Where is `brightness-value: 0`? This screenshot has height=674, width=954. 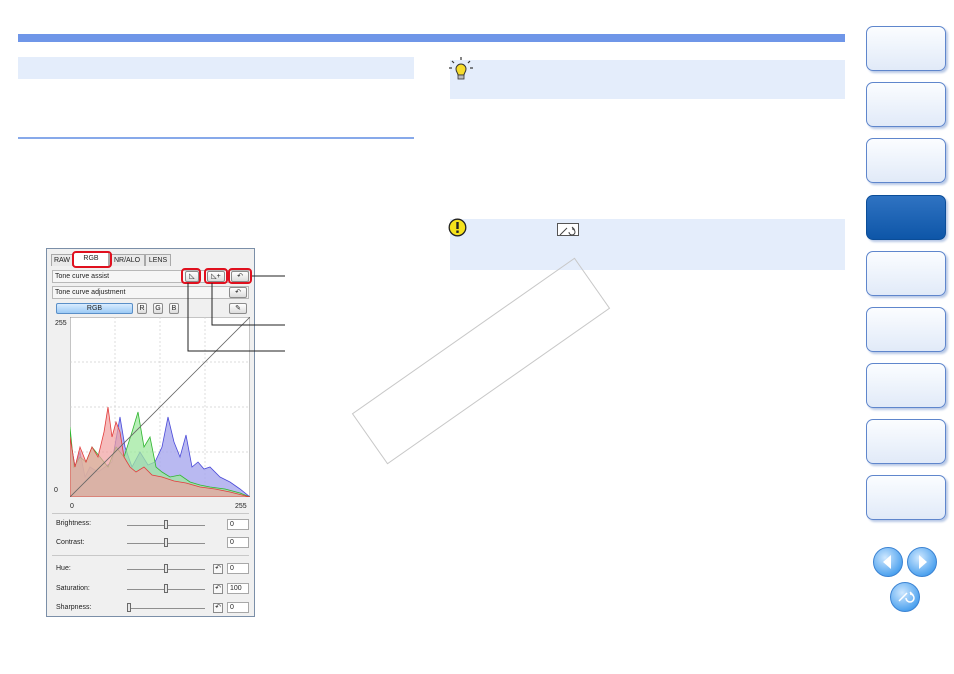
brightness-value: 0 is located at coordinates (238, 524).